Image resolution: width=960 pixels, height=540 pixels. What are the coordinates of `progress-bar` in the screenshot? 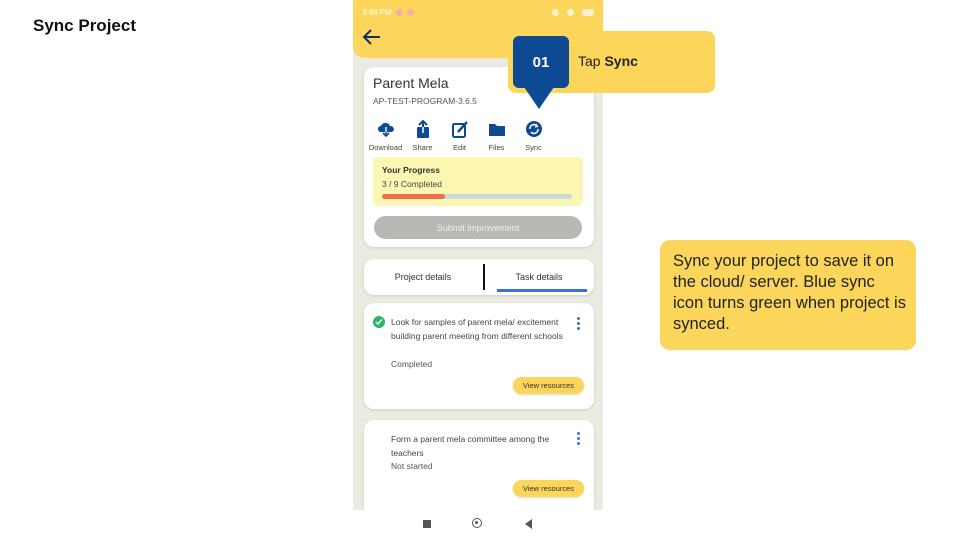 It's located at (477, 196).